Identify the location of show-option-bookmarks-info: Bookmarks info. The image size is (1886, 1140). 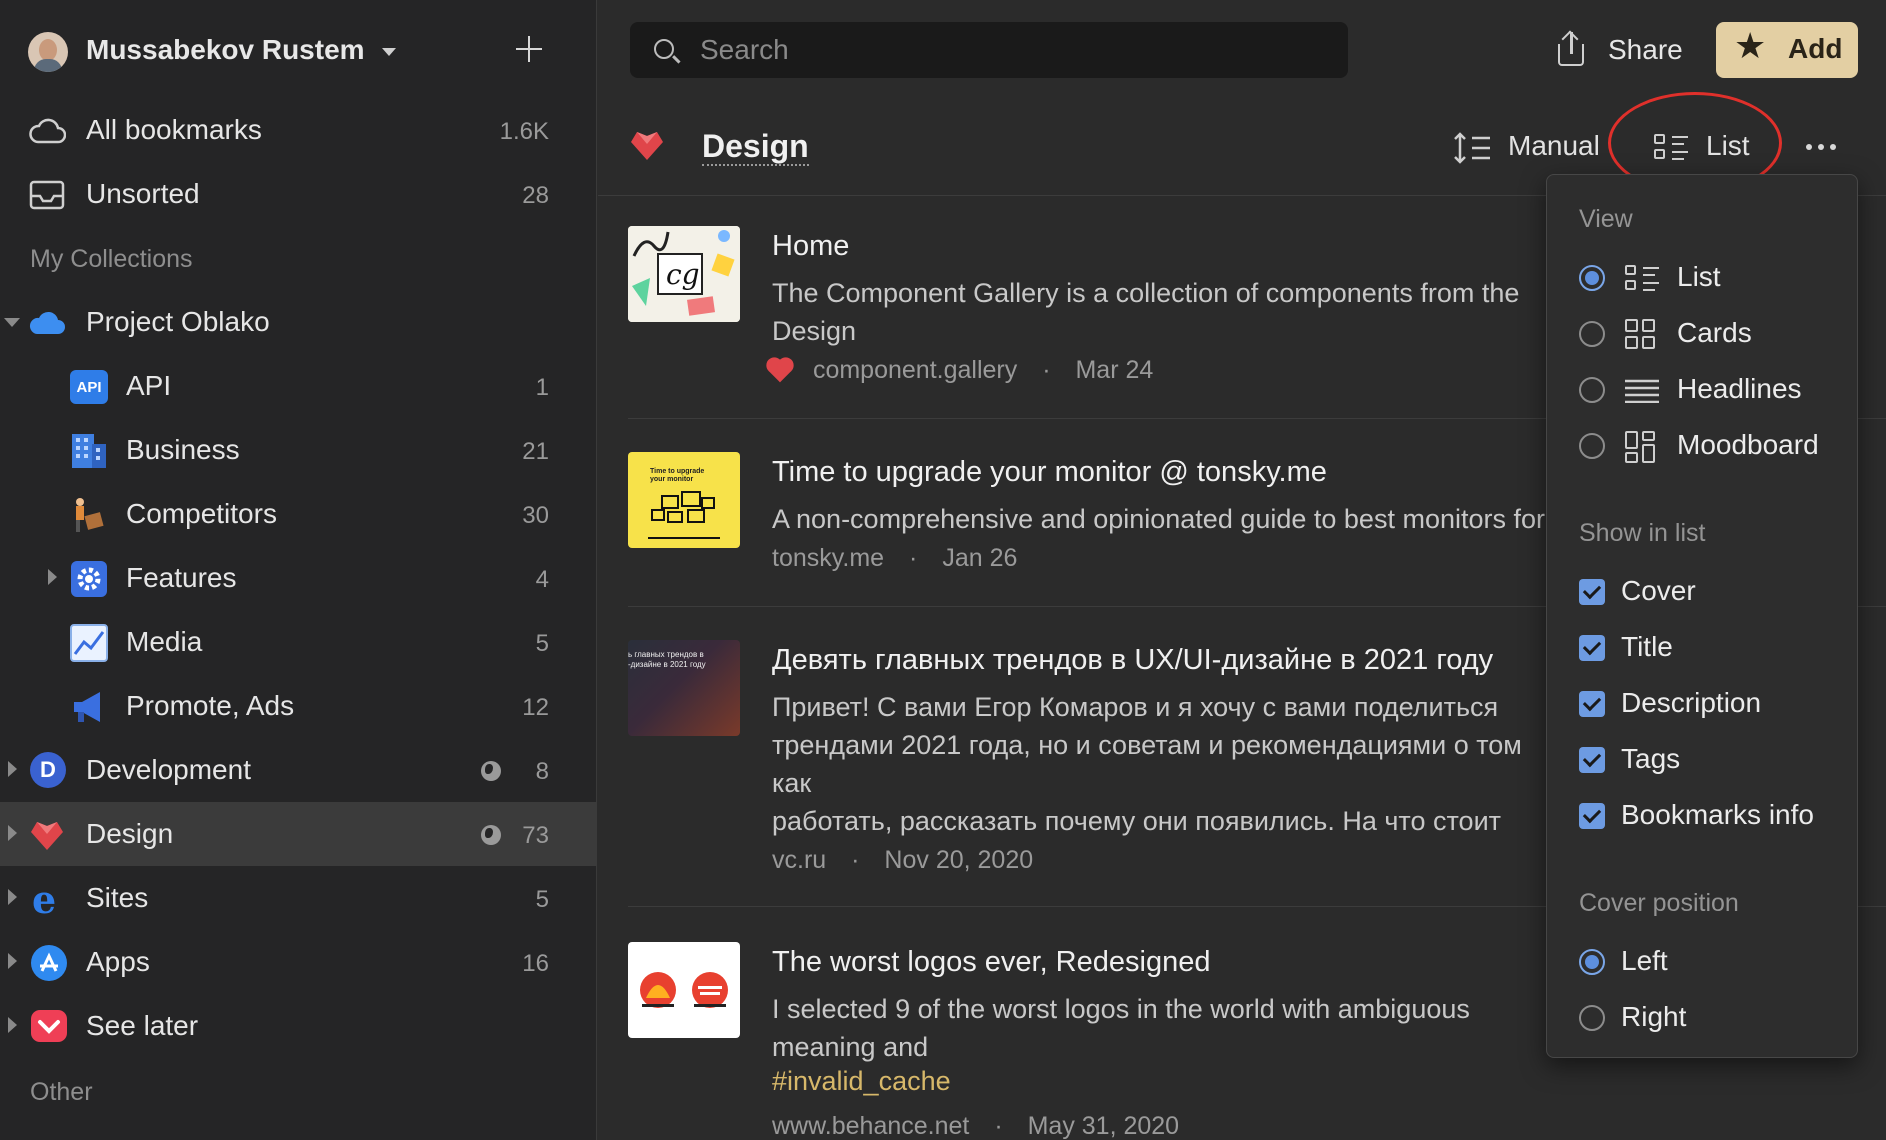
(1714, 817).